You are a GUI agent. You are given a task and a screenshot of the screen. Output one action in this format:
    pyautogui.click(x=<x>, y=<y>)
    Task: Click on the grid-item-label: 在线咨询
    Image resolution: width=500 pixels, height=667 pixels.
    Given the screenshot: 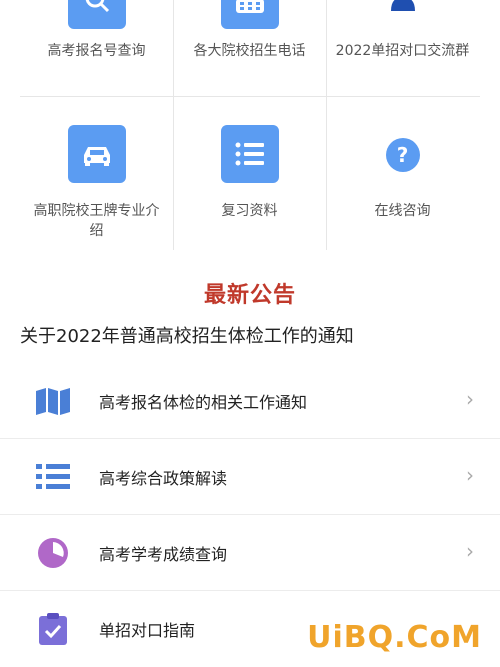 What is the action you would take?
    pyautogui.click(x=402, y=211)
    